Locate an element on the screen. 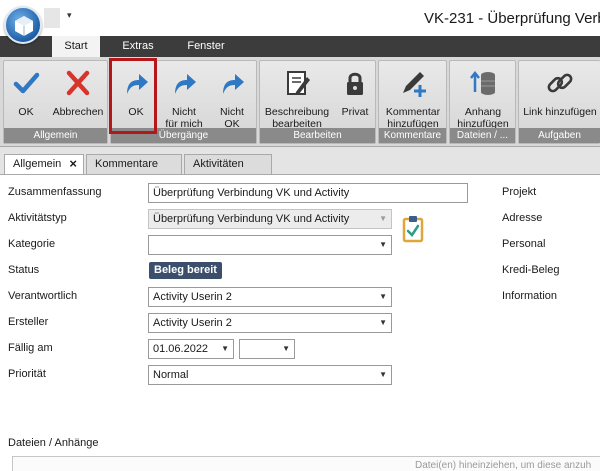  ribbon-group-kommentare: Kommentar hinzufügen Kommentare is located at coordinates (412, 102).